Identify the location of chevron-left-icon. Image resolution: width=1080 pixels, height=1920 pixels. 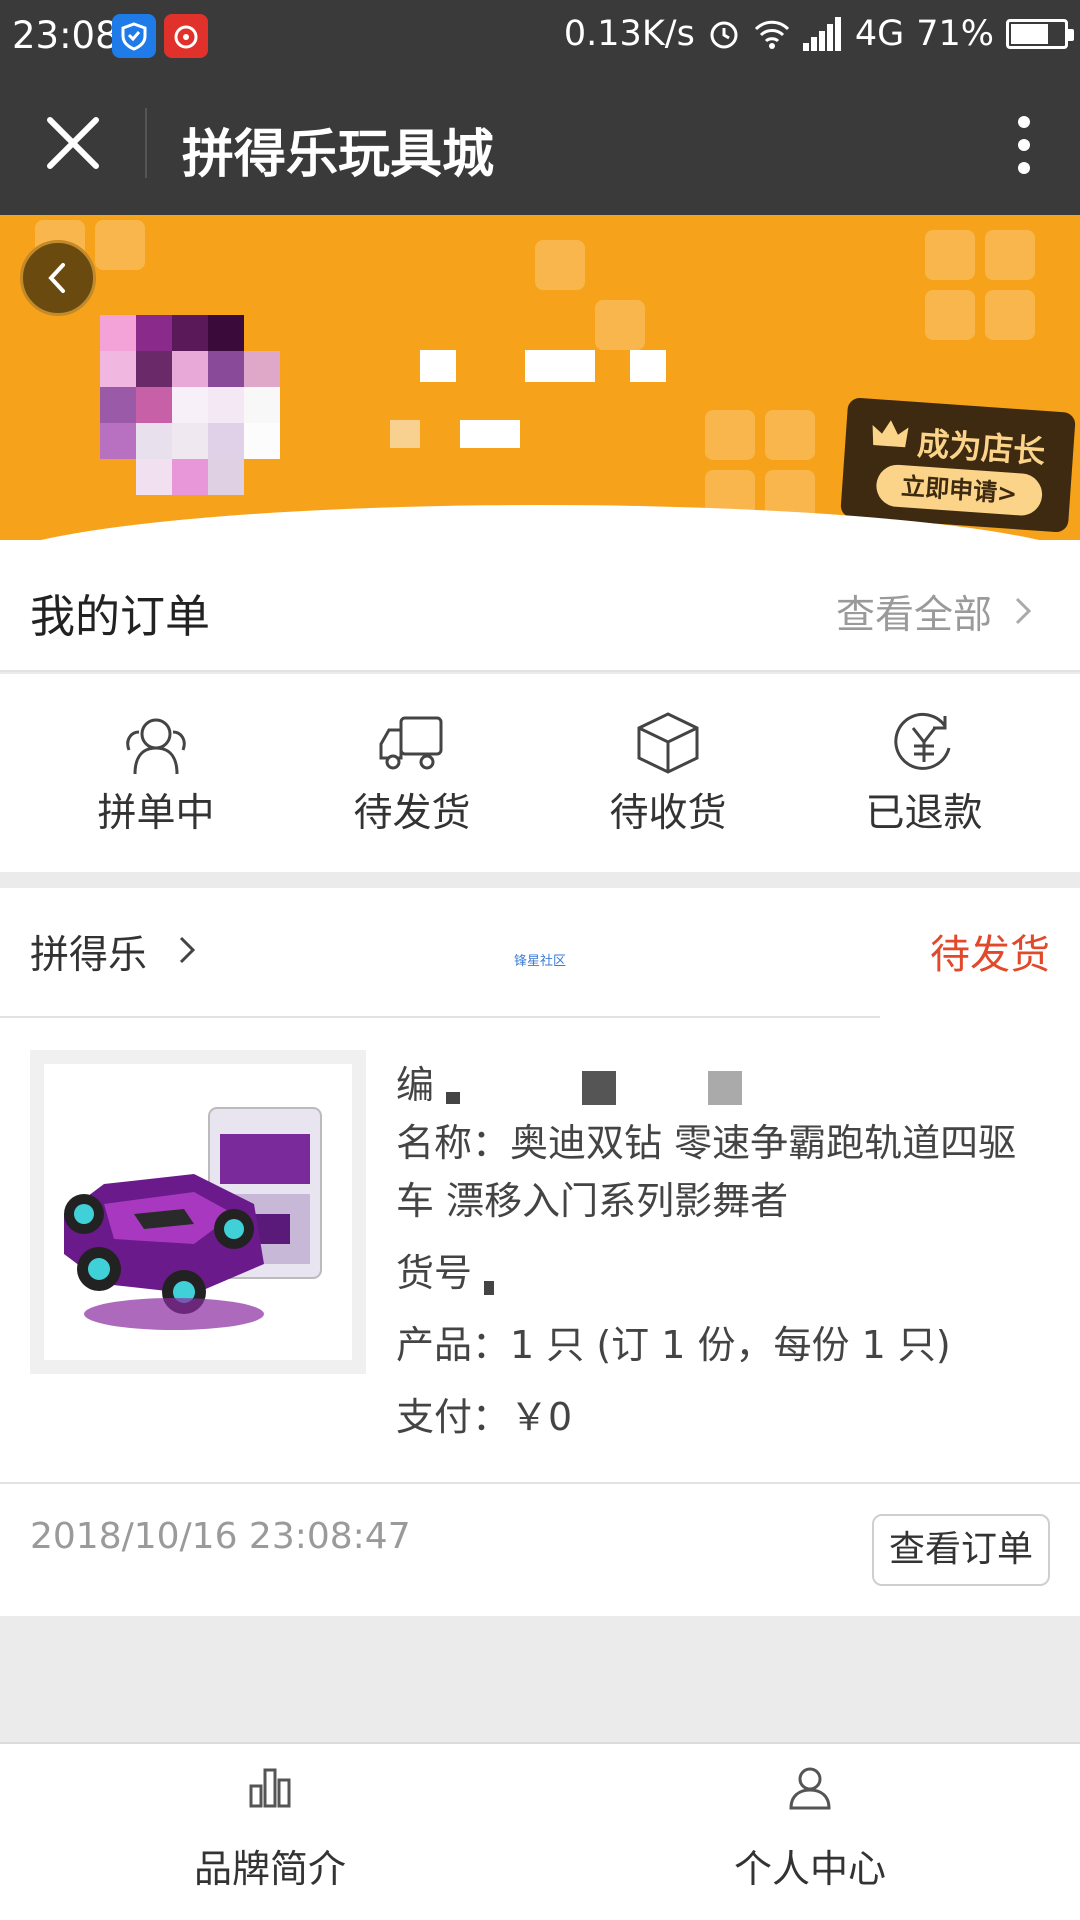
(56, 278).